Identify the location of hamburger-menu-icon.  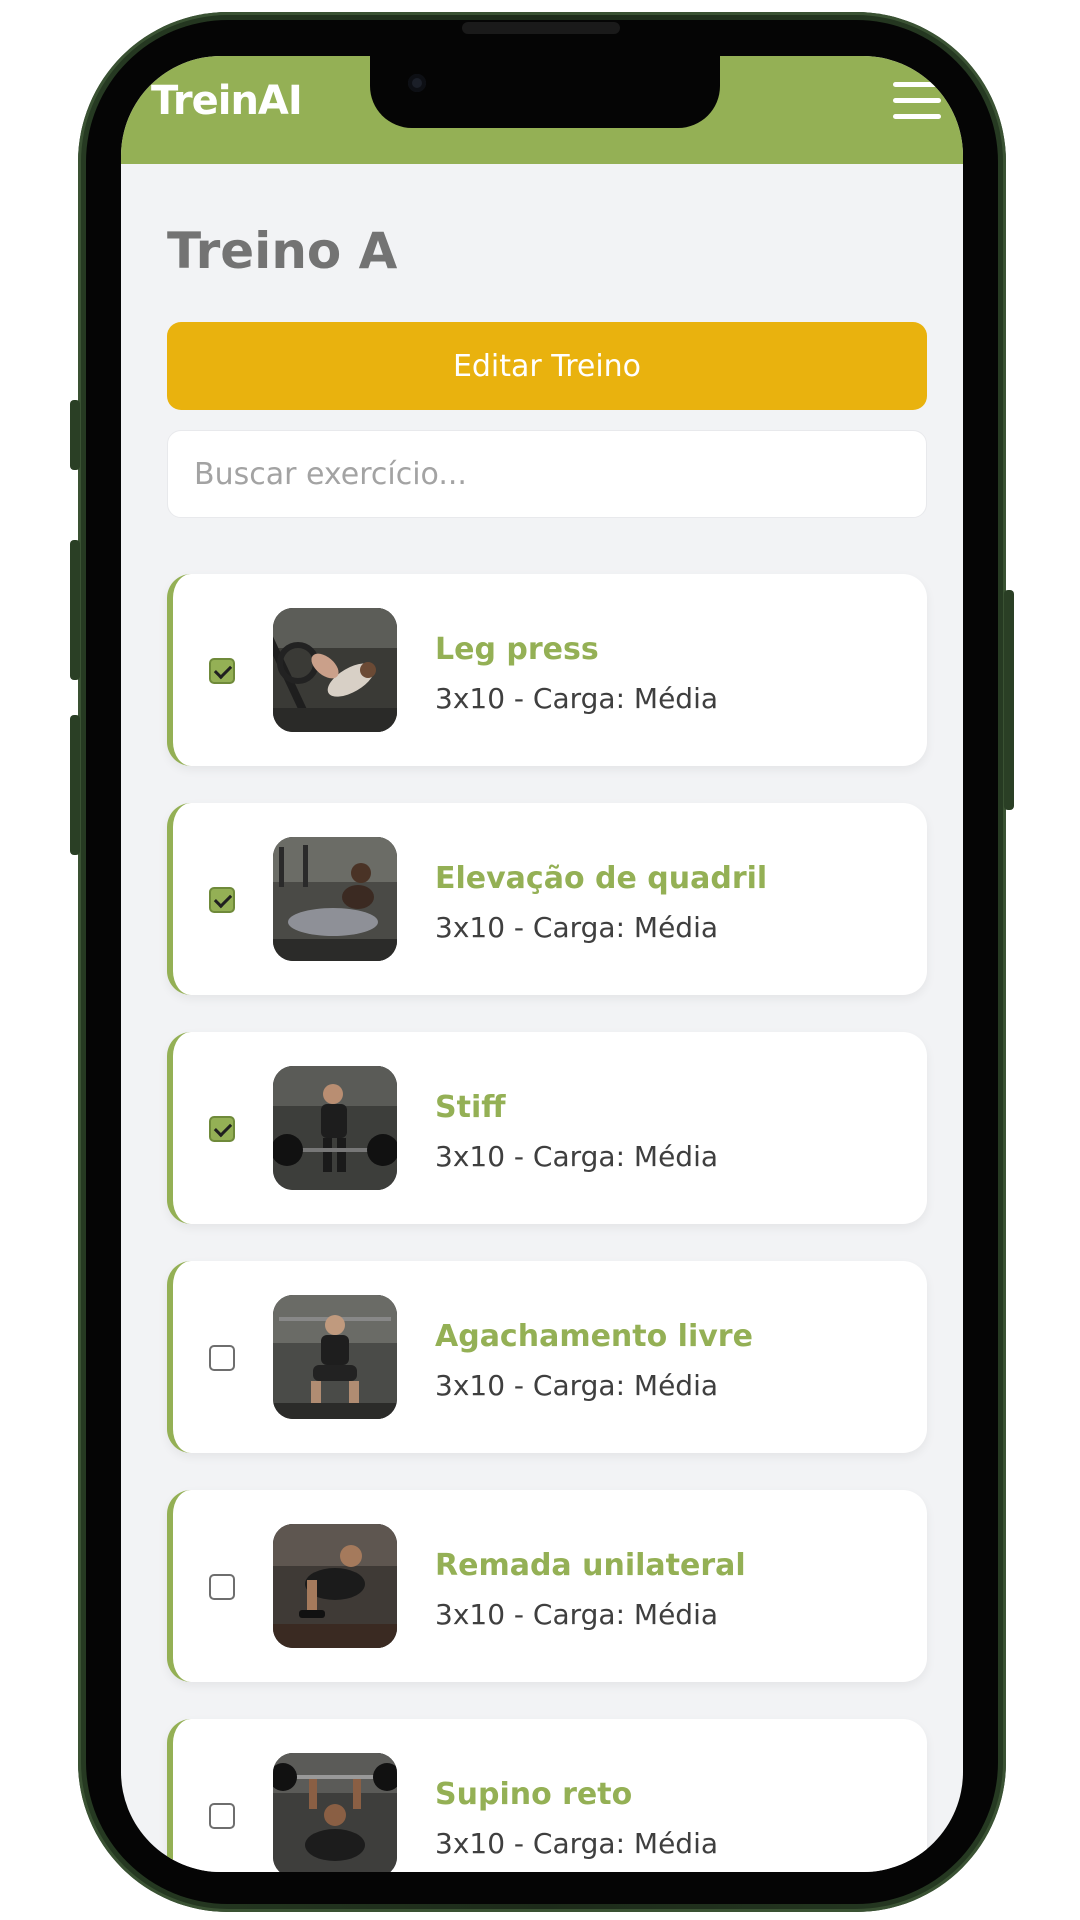
(917, 103).